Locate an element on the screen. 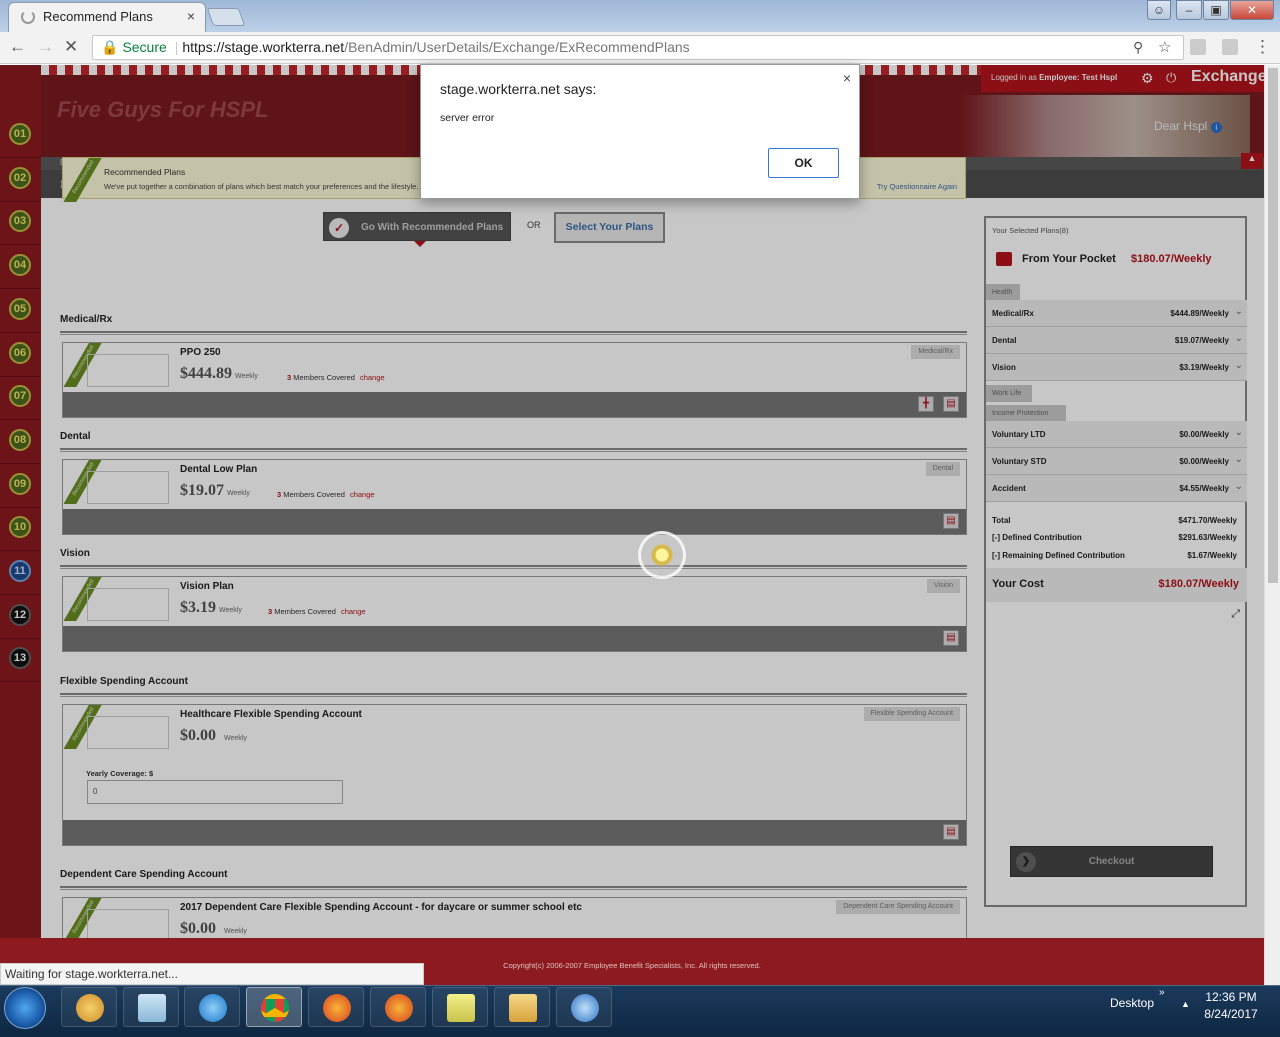 This screenshot has width=1280, height=1037. taskbar-paint is located at coordinates (89, 1007).